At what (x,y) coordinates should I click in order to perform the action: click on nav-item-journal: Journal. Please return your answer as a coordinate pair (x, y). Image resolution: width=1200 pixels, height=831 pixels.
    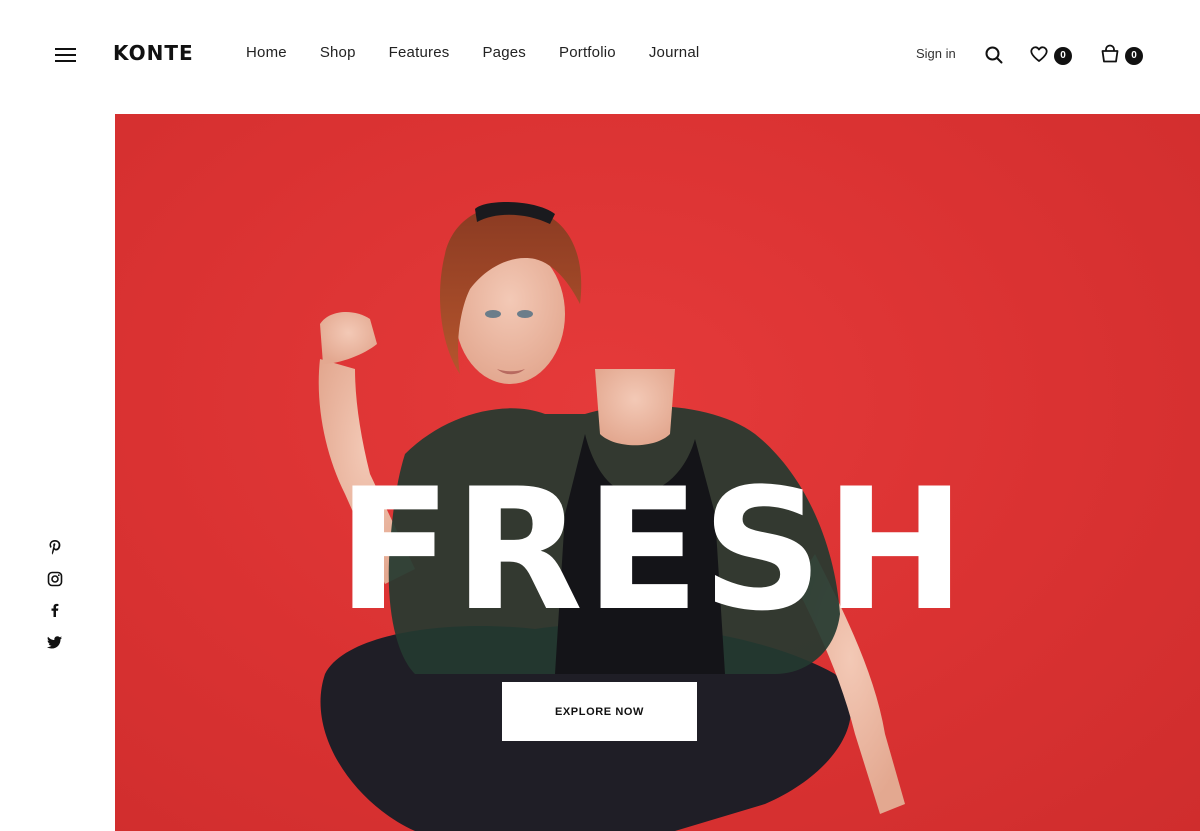
    Looking at the image, I should click on (674, 52).